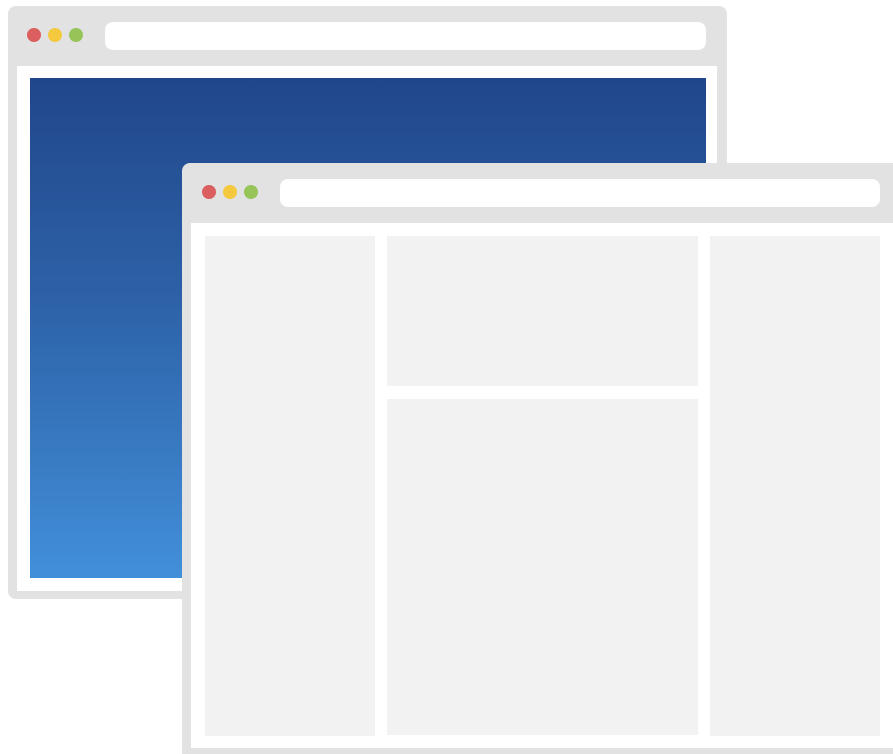 The width and height of the screenshot is (893, 754). I want to click on main-header-panel, so click(542, 311).